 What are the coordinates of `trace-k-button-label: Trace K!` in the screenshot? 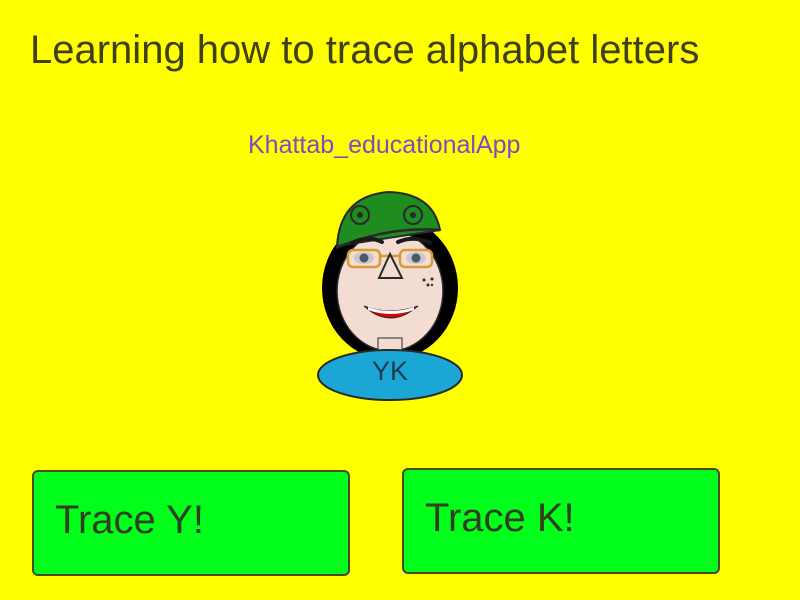 It's located at (500, 518).